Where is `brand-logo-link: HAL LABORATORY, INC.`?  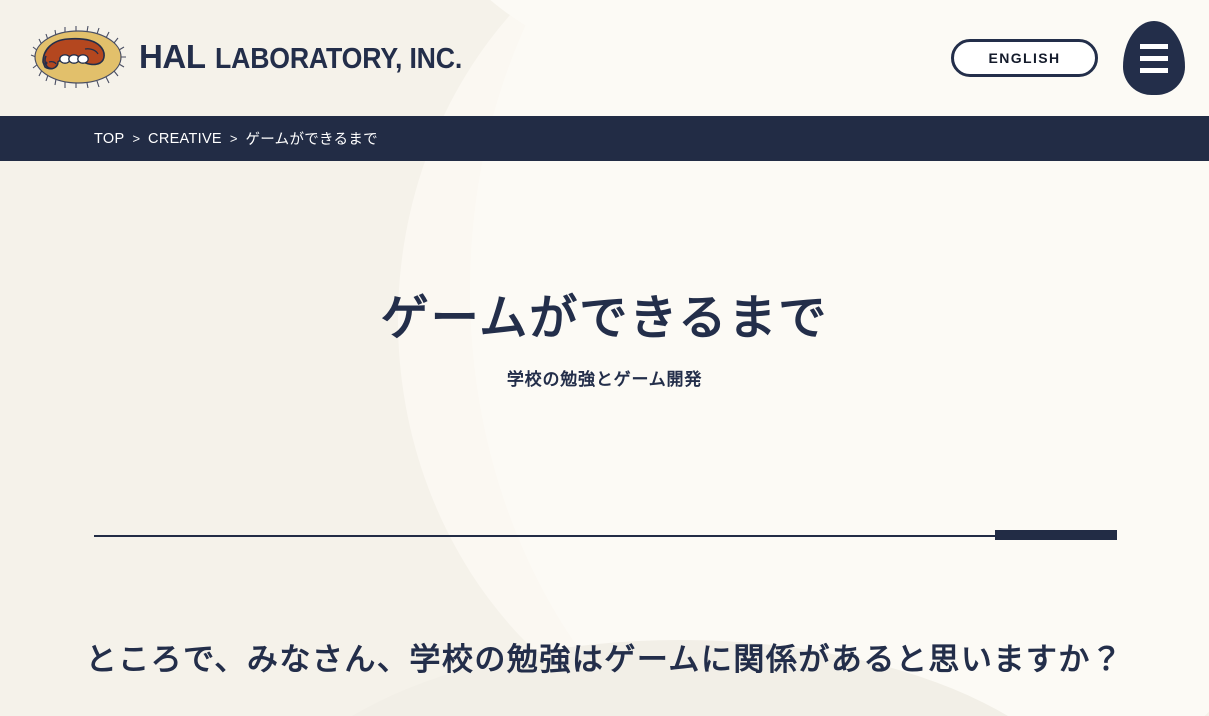 brand-logo-link: HAL LABORATORY, INC. is located at coordinates (256, 57).